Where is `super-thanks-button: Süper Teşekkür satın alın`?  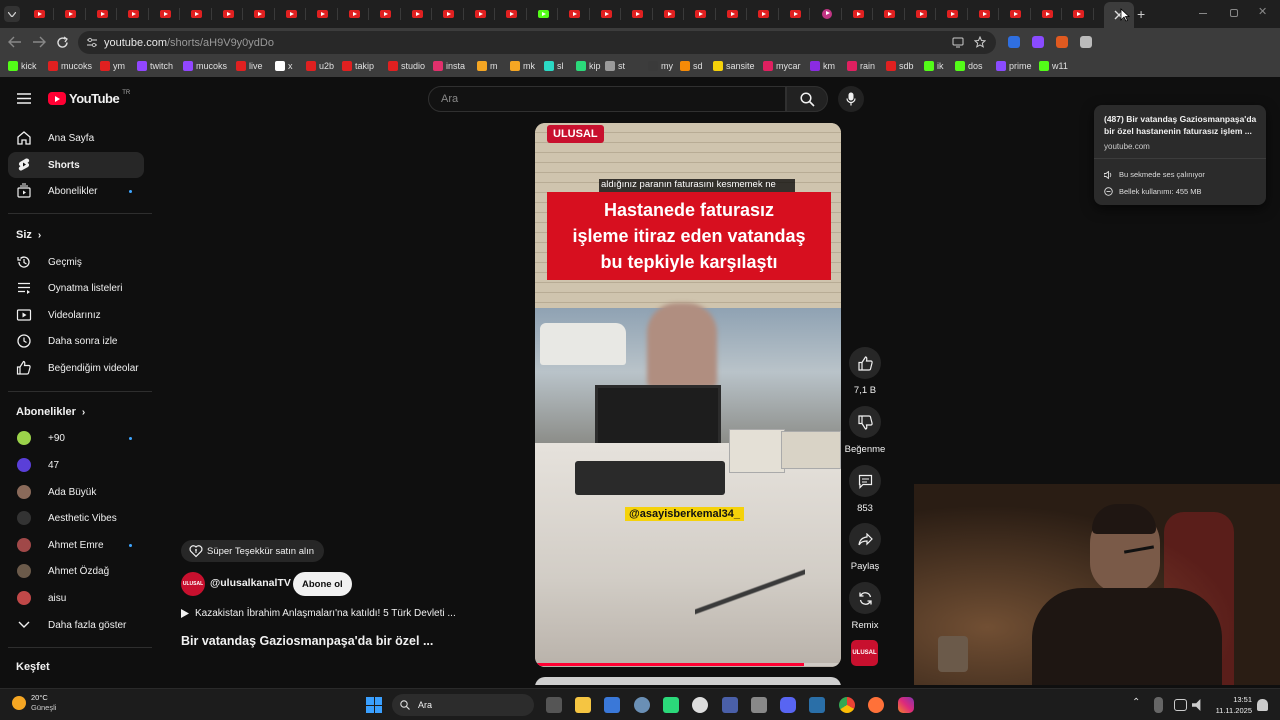
super-thanks-button: Süper Teşekkür satın alın is located at coordinates (253, 551).